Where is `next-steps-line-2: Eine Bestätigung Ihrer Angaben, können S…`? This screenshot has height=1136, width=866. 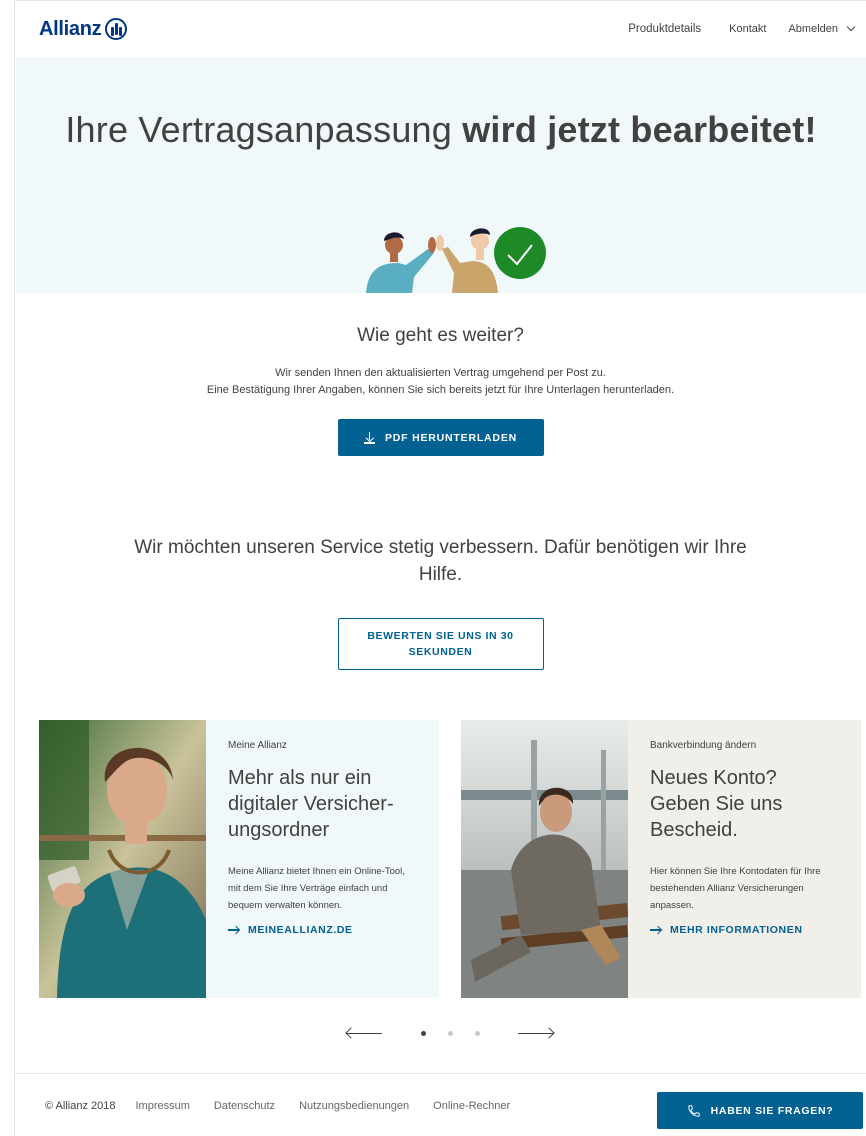 next-steps-line-2: Eine Bestätigung Ihrer Angaben, können S… is located at coordinates (440, 390).